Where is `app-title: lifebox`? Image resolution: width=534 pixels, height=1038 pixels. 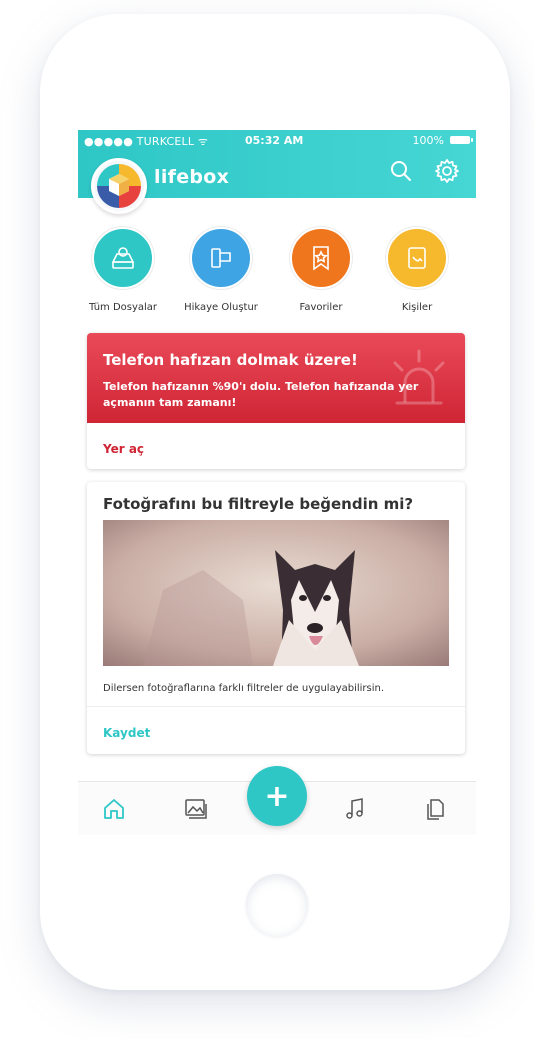
app-title: lifebox is located at coordinates (192, 177).